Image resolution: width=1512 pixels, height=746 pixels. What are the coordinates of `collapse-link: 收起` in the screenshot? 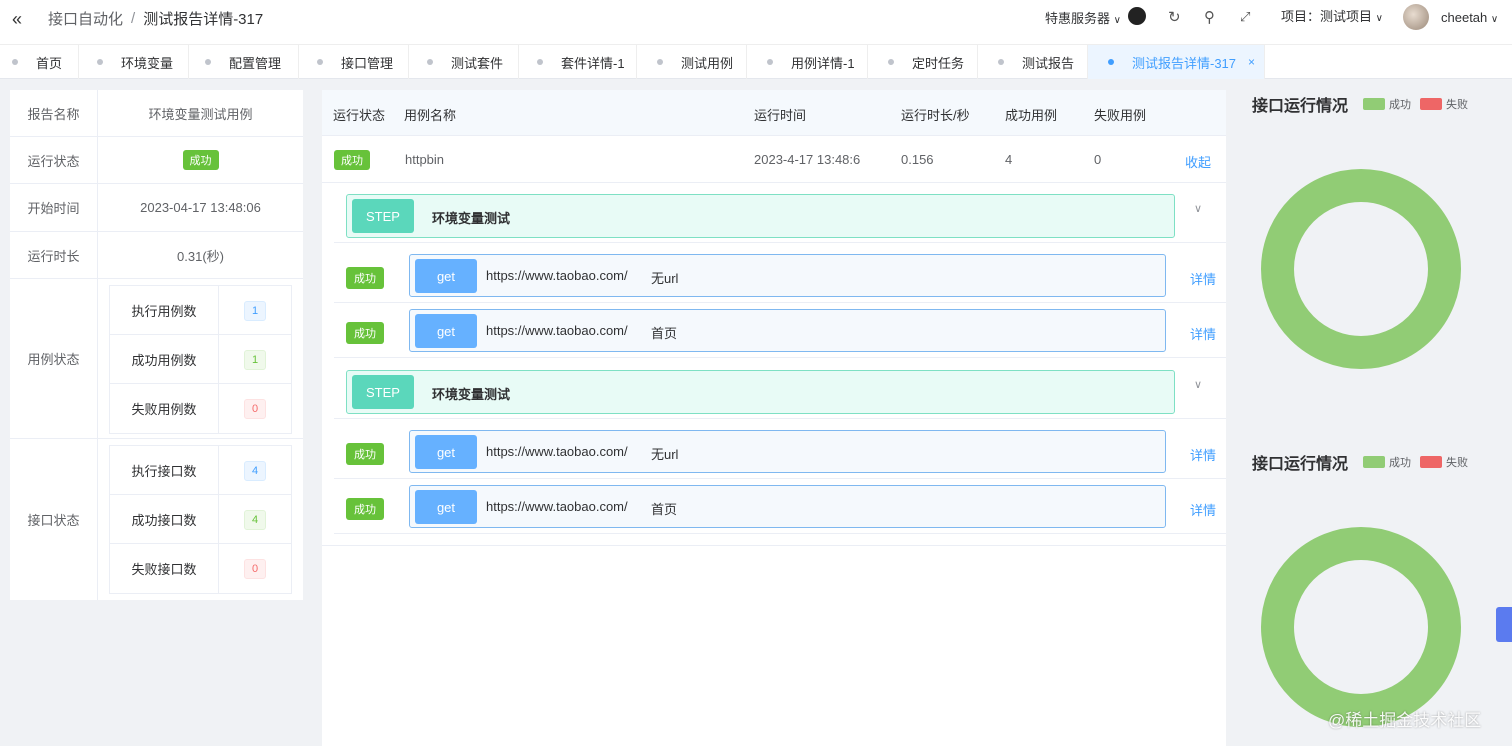 It's located at (1198, 161).